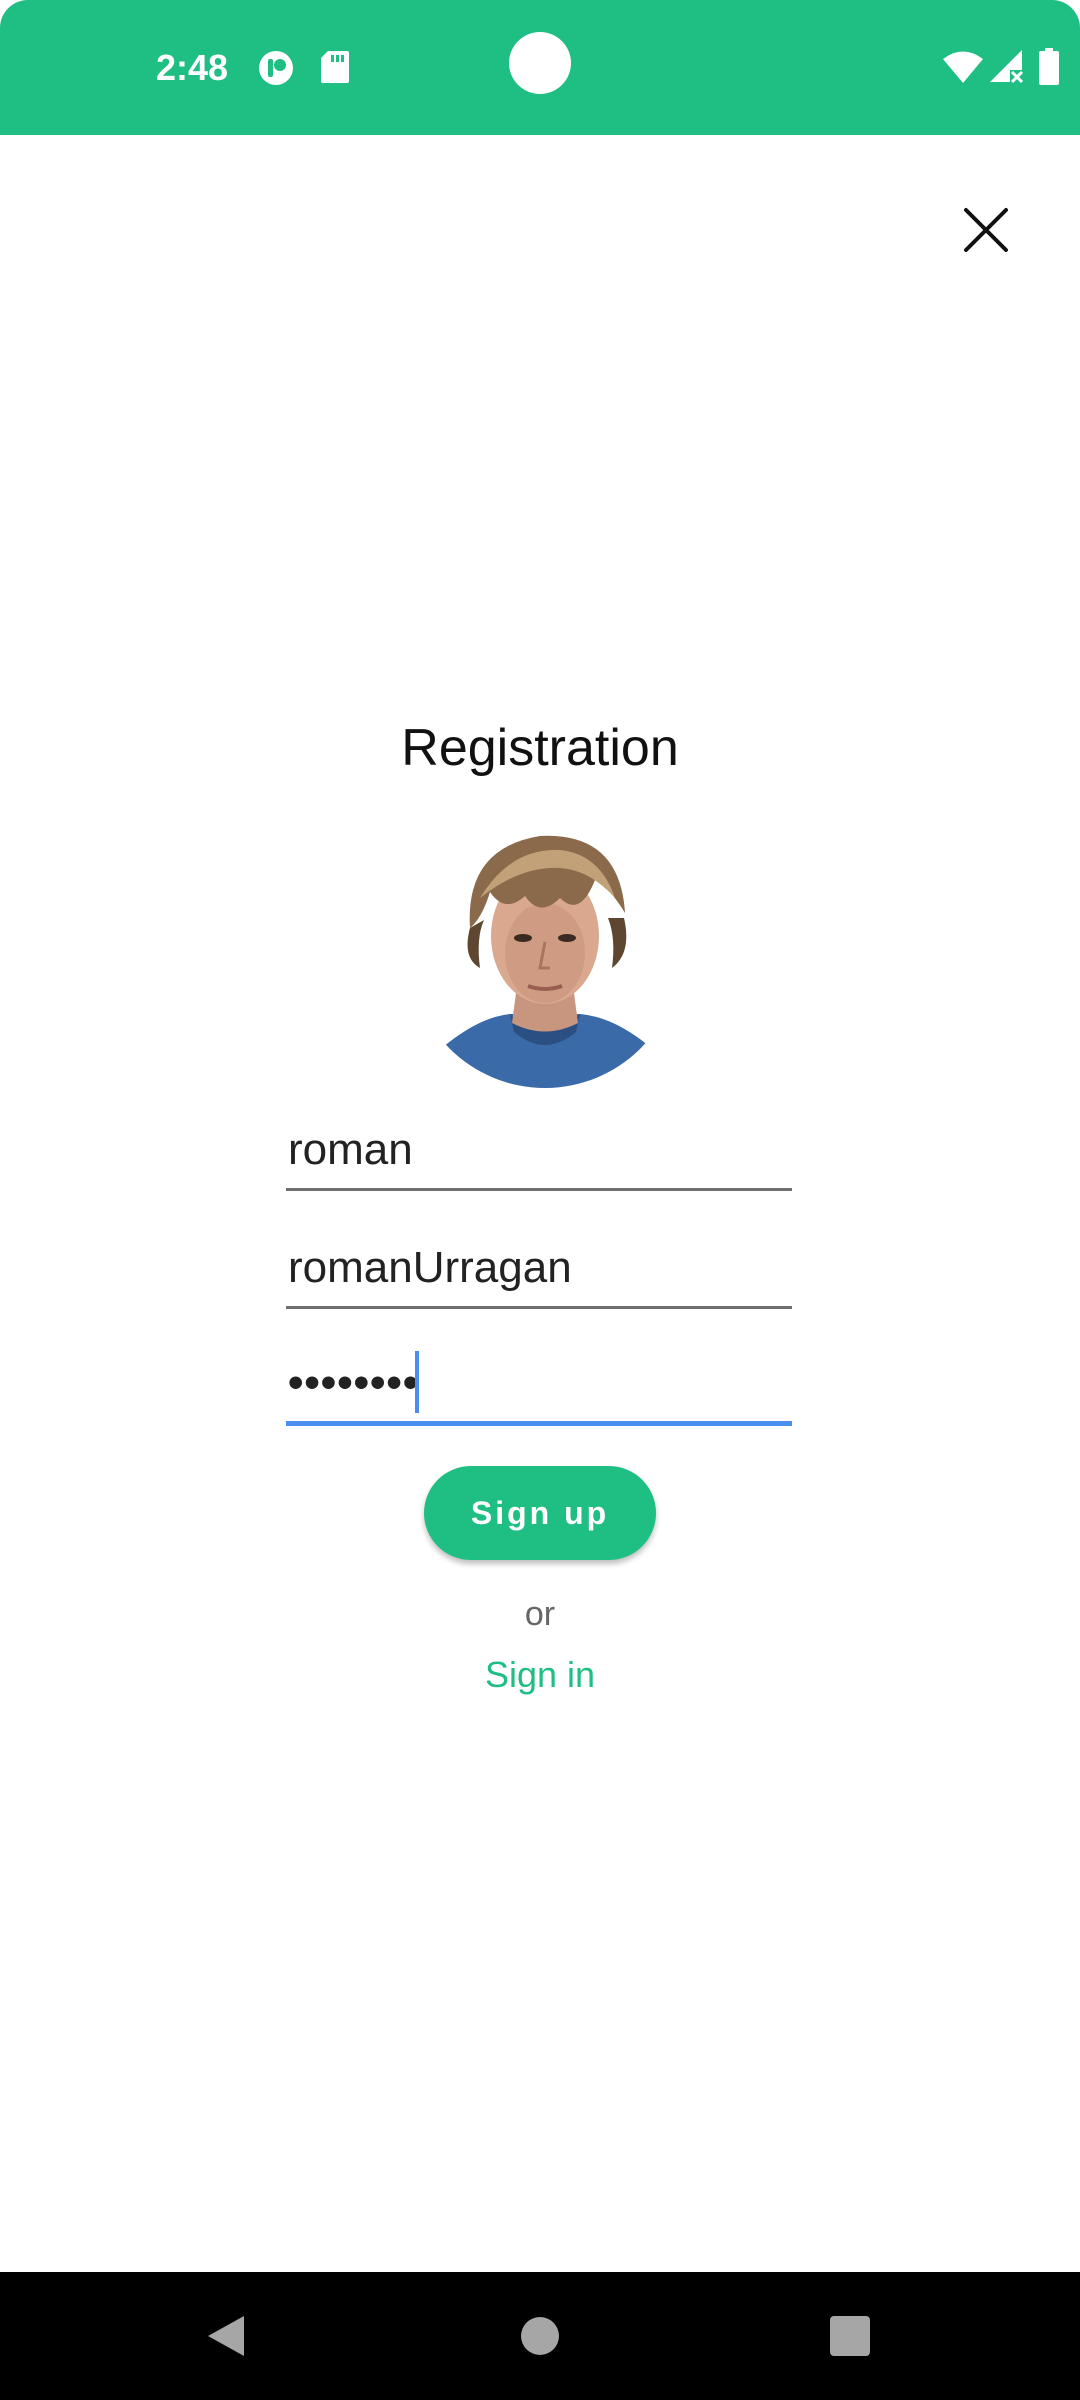 The height and width of the screenshot is (2400, 1080). I want to click on password-field-value: ••••••••, so click(354, 1382).